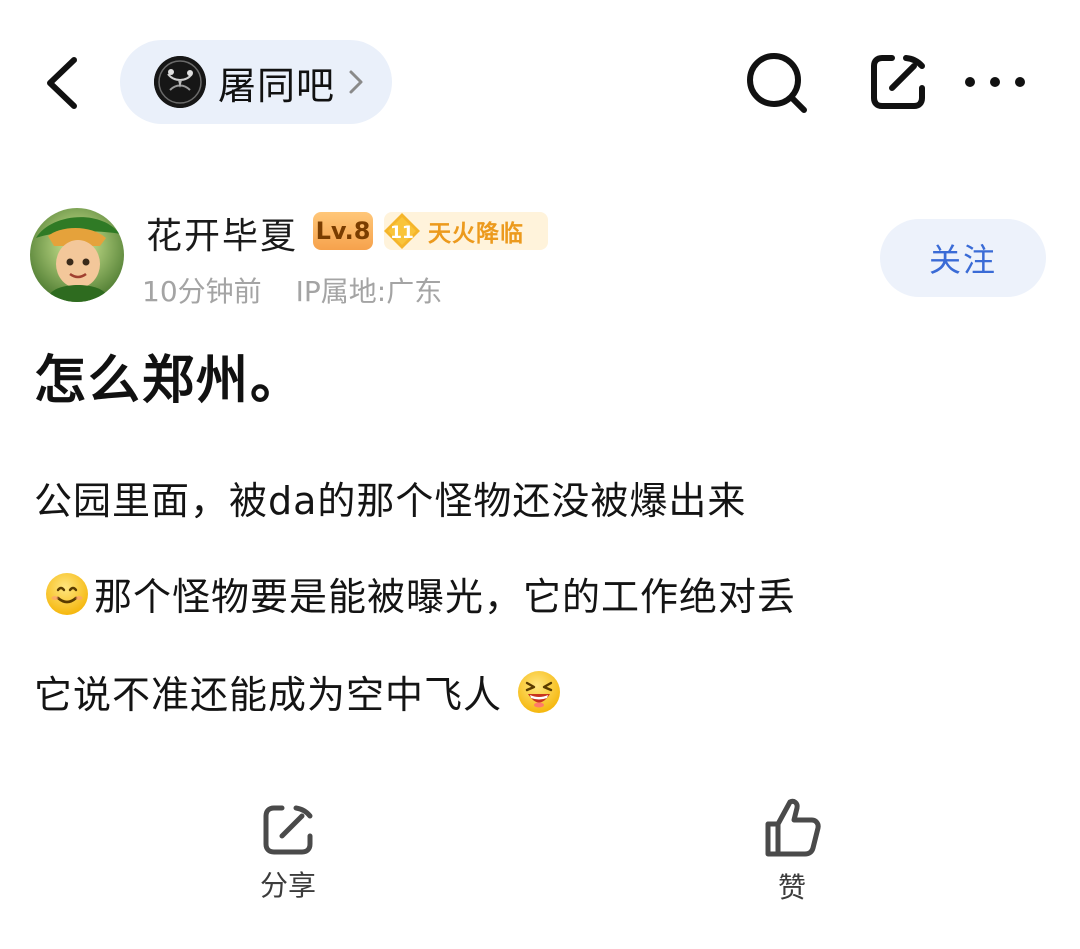  What do you see at coordinates (222, 233) in the screenshot?
I see `author-name: 花开毕夏` at bounding box center [222, 233].